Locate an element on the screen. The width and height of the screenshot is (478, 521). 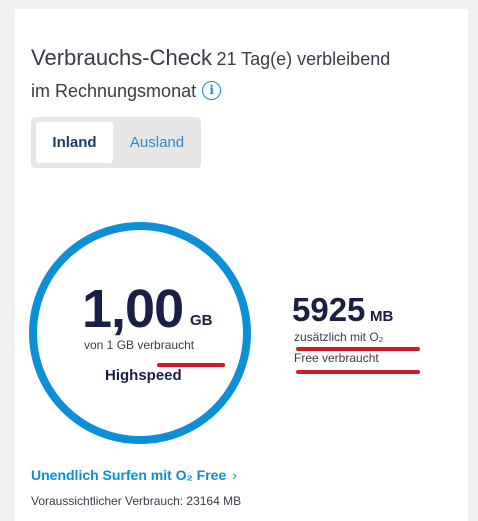
chevron-right-icon: › is located at coordinates (234, 475).